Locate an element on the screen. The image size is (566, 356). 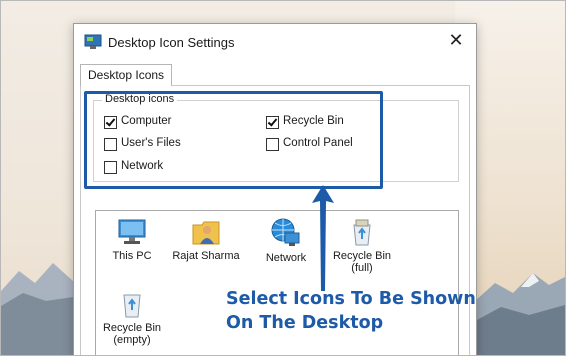
icon-label-line2: (empty) is located at coordinates (132, 340).